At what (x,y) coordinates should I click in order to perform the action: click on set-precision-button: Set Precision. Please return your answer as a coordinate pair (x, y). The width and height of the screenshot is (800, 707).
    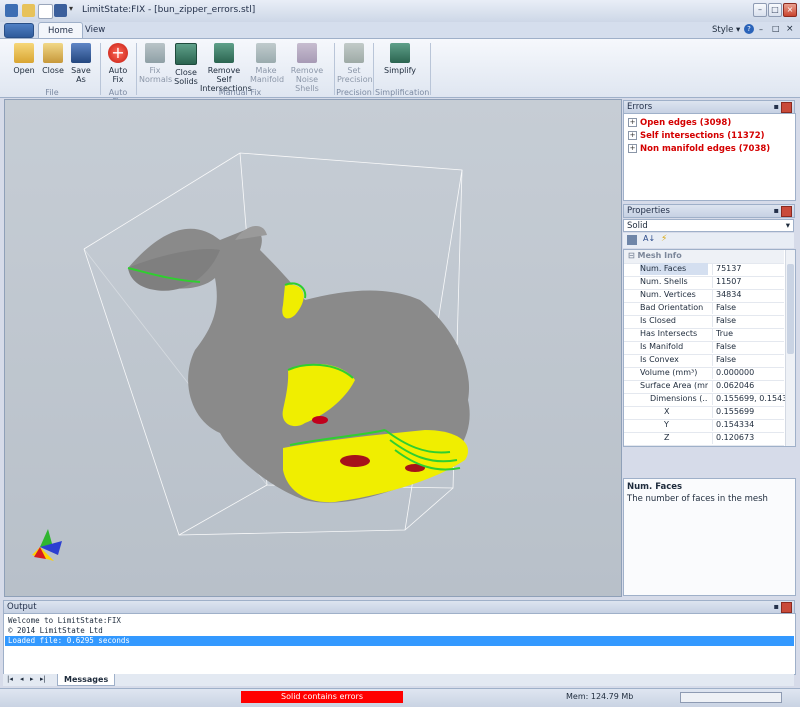
    Looking at the image, I should click on (355, 63).